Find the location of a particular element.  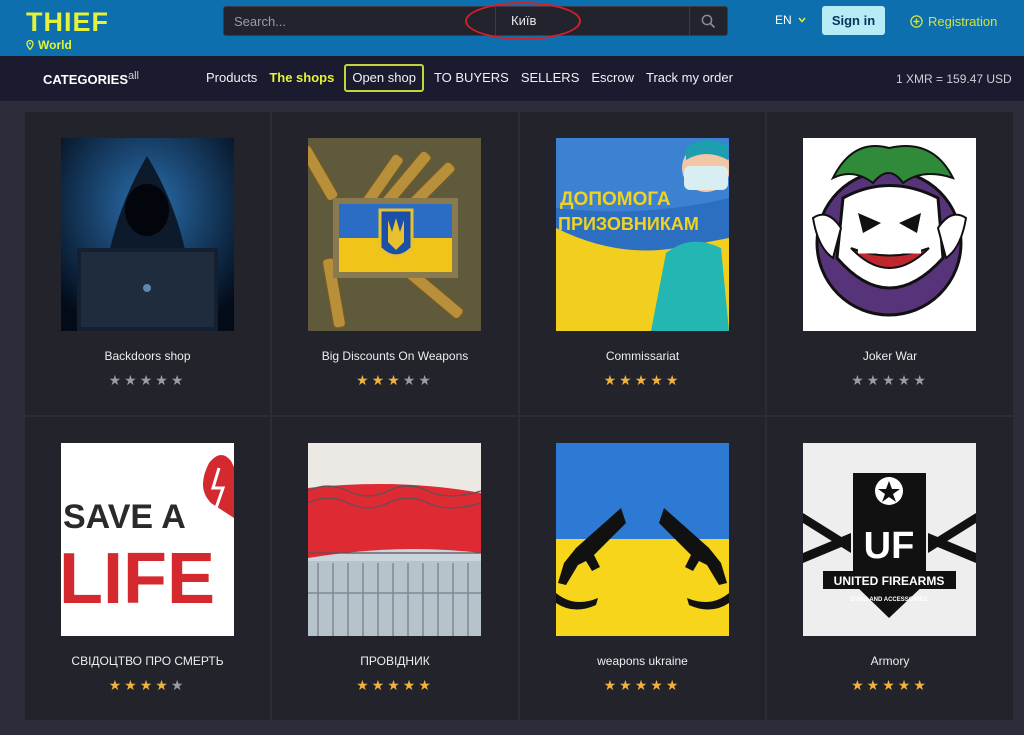

medic-poster-image: ДОПОМОГА ПРИЗОВНИКАМ is located at coordinates (642, 234).